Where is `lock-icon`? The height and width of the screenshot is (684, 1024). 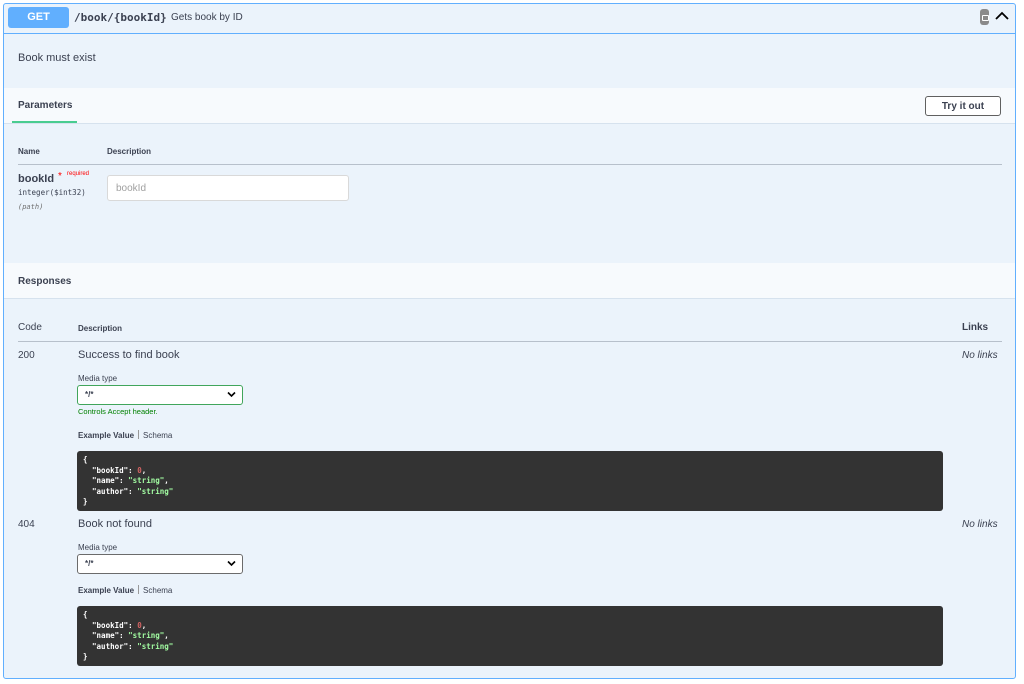 lock-icon is located at coordinates (984, 17).